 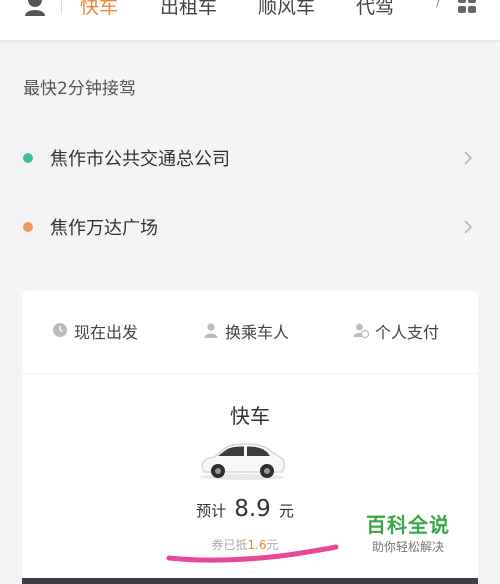 I want to click on nav-slash: /, so click(x=438, y=5).